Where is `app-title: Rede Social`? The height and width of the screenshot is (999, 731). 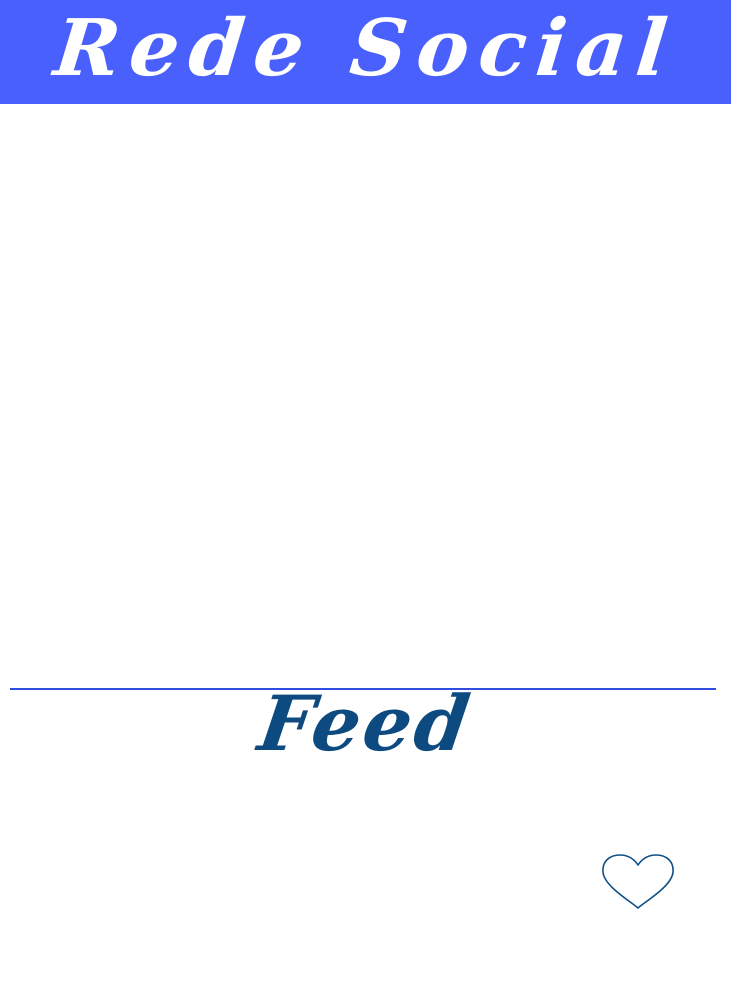 app-title: Rede Social is located at coordinates (366, 48).